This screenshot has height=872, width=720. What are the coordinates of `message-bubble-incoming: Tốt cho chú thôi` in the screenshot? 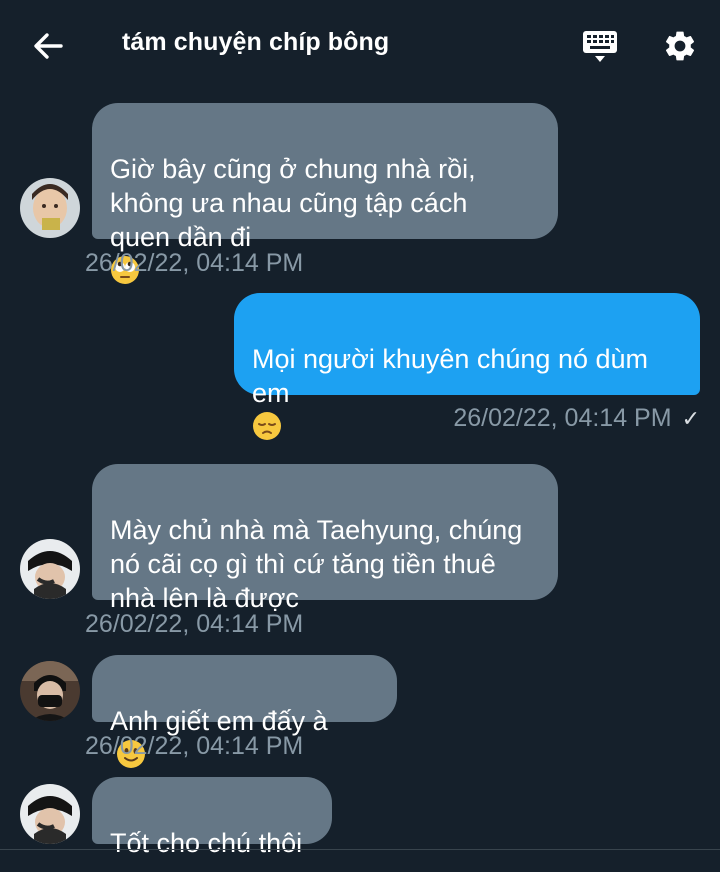 It's located at (212, 817).